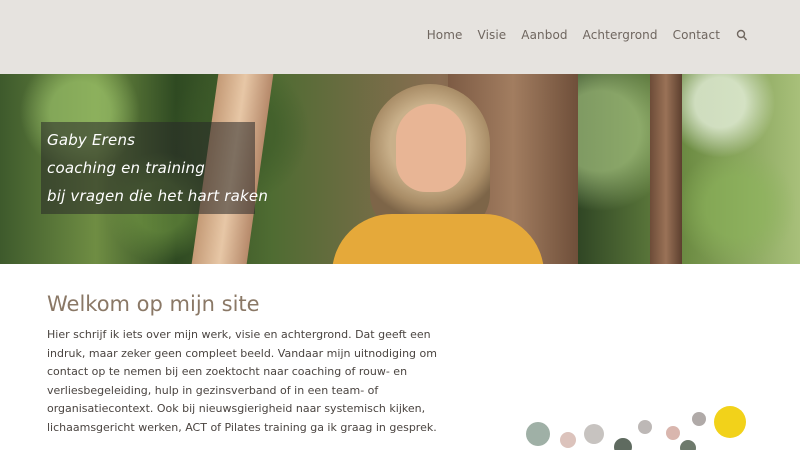 The width and height of the screenshot is (800, 450). Describe the element at coordinates (580, 35) in the screenshot. I see `main-nav: Home Visie Aanbod Achtergrond Contact` at that location.